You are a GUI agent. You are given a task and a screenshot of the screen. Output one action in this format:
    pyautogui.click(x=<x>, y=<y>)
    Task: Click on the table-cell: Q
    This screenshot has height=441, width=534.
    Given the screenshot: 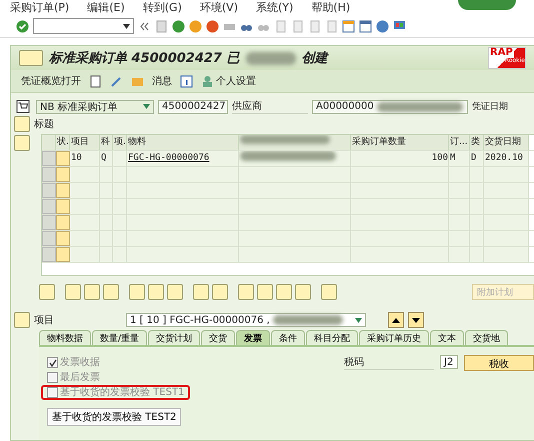 What is the action you would take?
    pyautogui.click(x=106, y=158)
    